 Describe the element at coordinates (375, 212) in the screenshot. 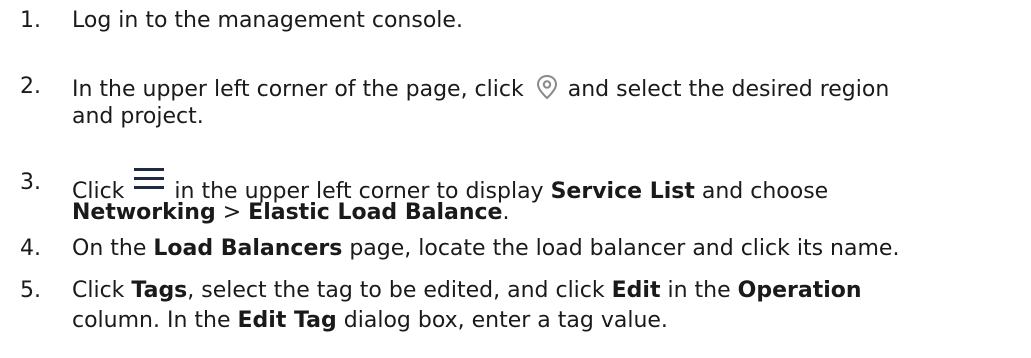

I see `elastic-load-balance-term: Elastic Load Balance` at that location.